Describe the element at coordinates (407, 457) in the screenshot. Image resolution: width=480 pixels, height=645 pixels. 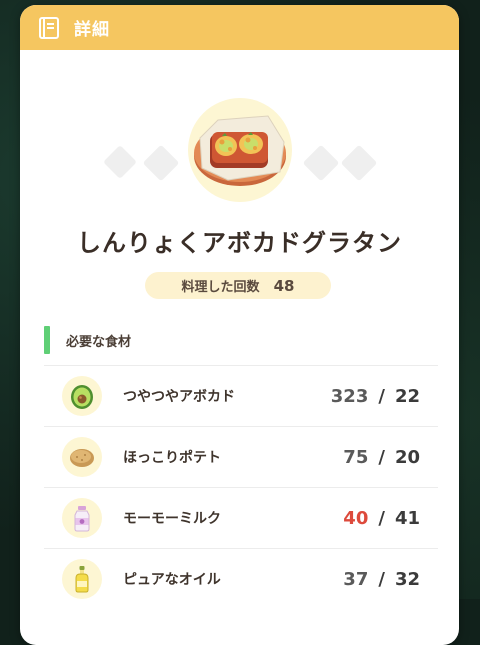
I see `ingredient-required-count: 20` at that location.